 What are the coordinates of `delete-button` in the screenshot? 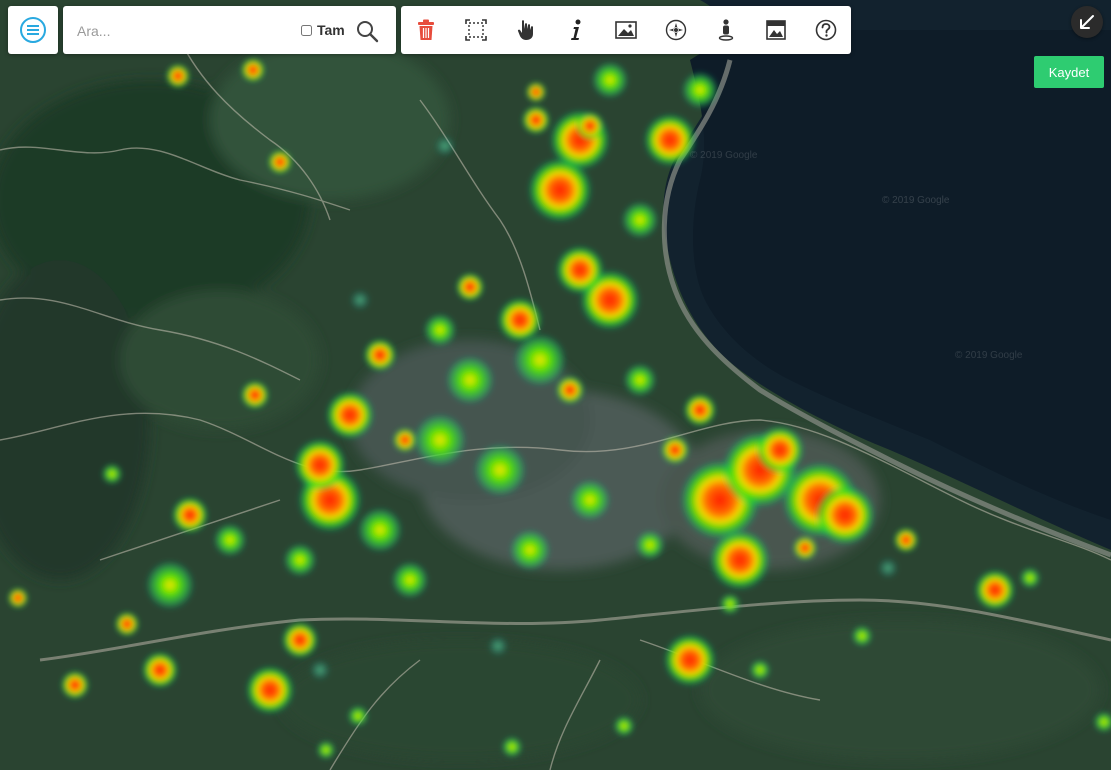 It's located at (426, 30).